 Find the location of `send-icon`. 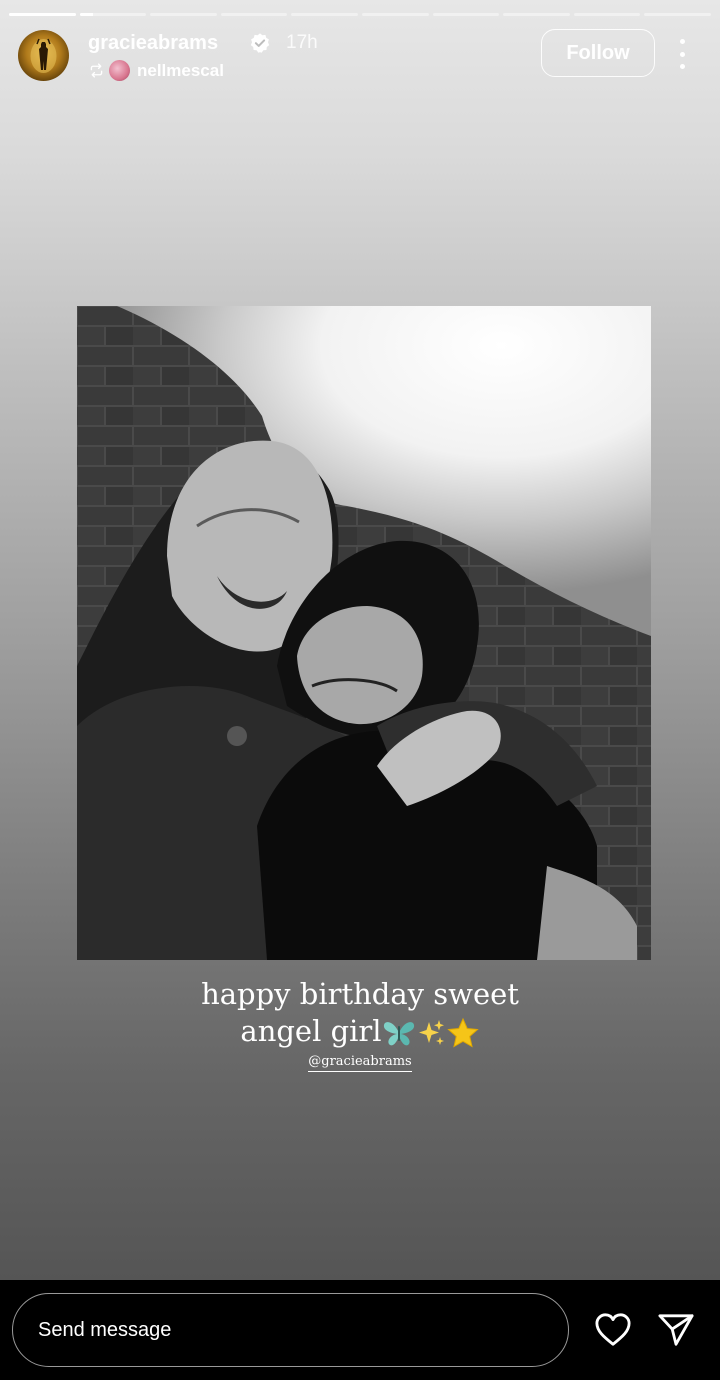

send-icon is located at coordinates (676, 1330).